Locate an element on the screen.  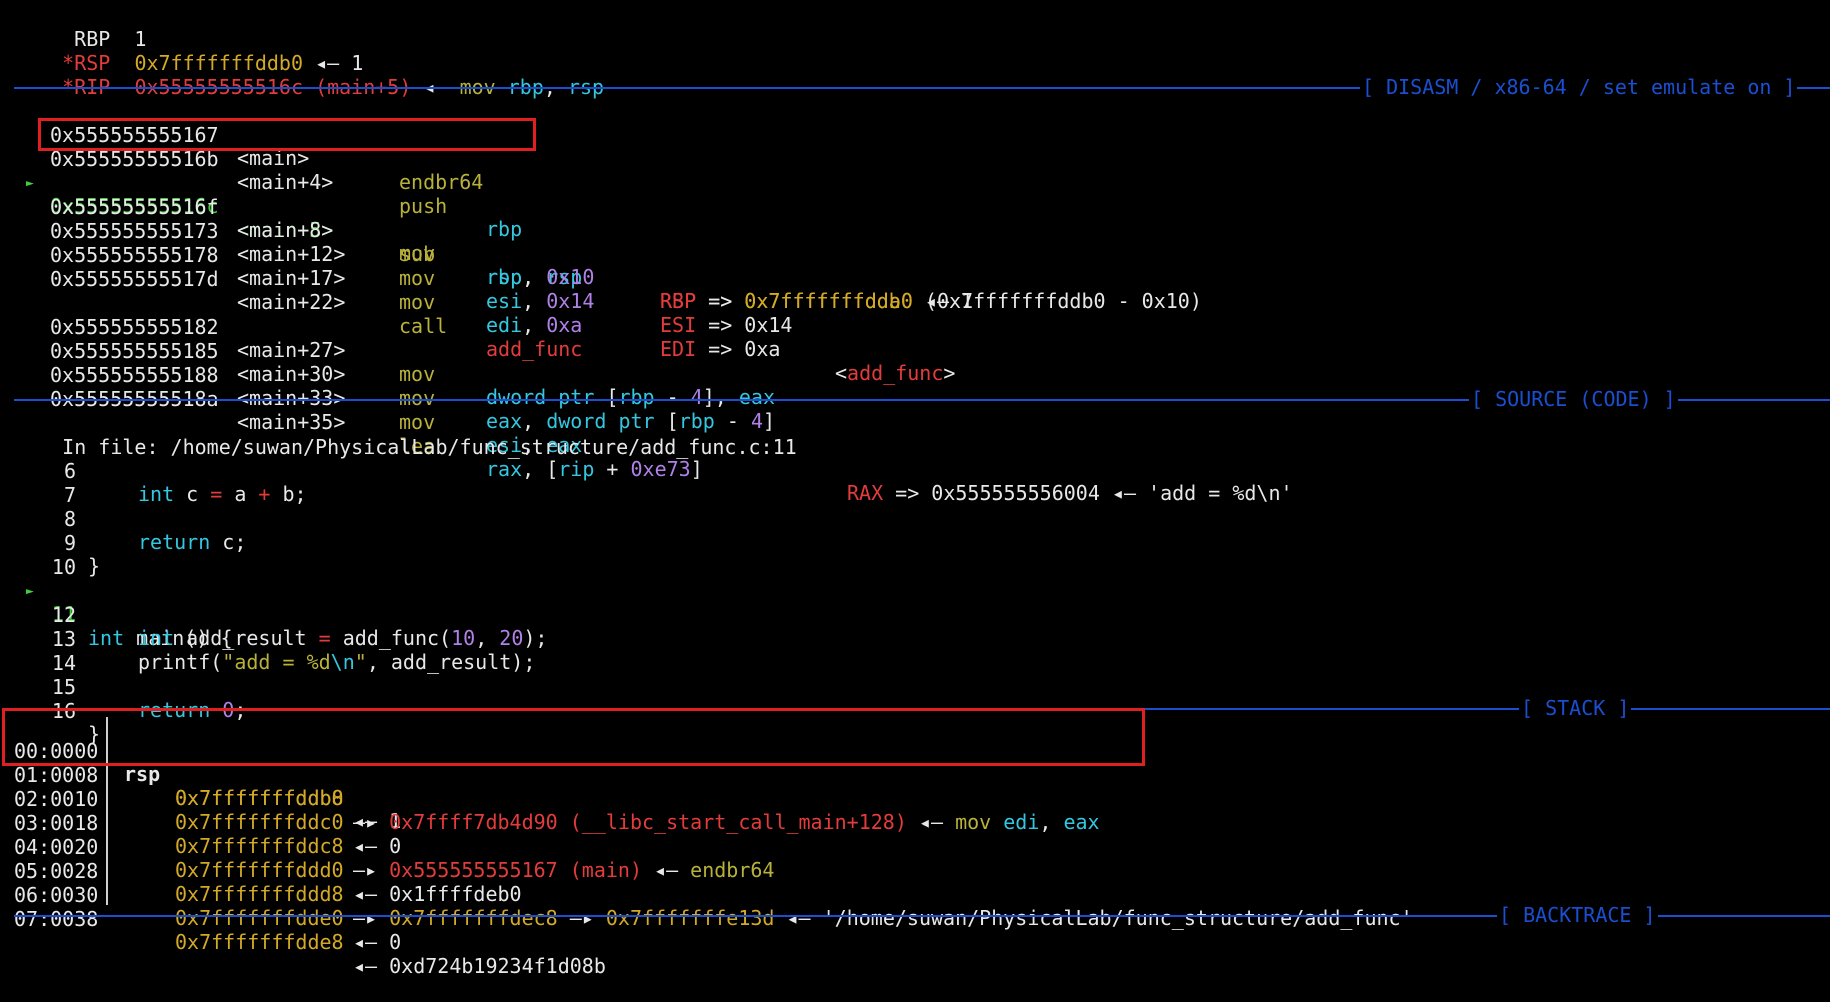
disasm-separator: [ DISASM / x86-64 / set emulate on ] is located at coordinates (922, 87).